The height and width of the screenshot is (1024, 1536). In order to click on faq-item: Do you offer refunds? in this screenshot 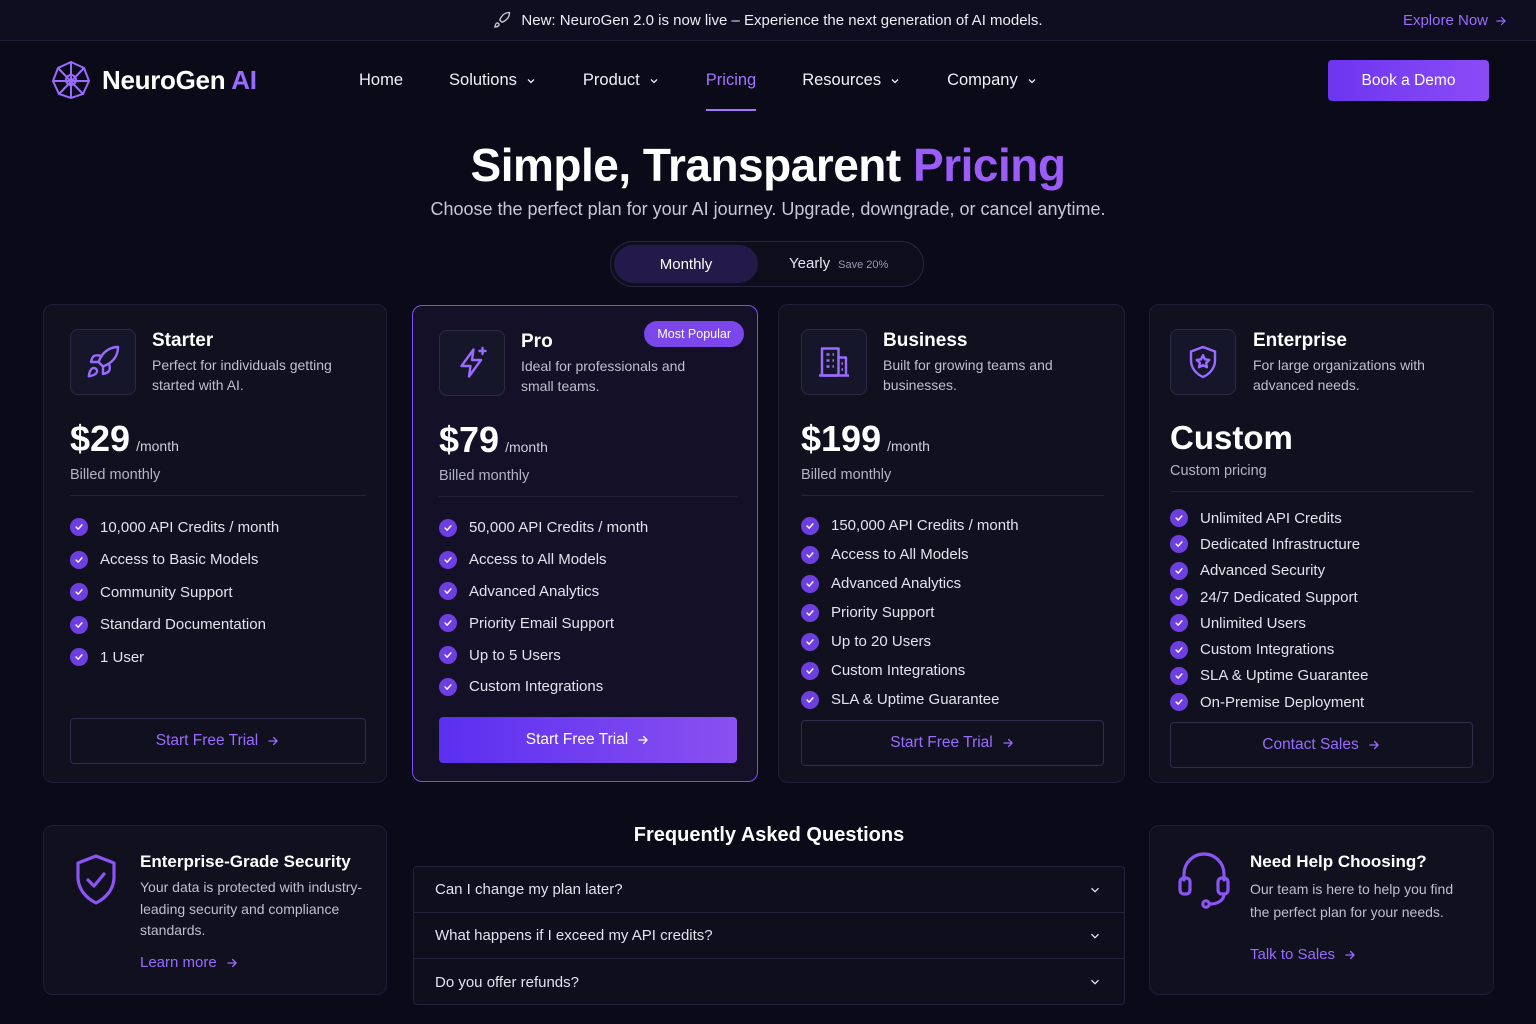, I will do `click(769, 981)`.